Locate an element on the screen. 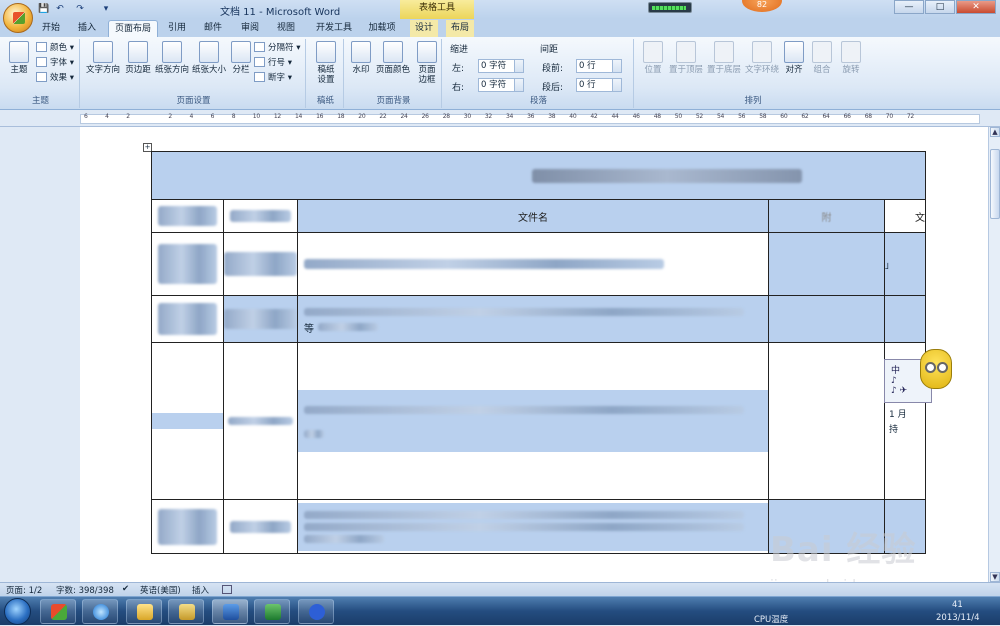 Image resolution: width=1000 pixels, height=626 pixels. start-button is located at coordinates (17, 611).